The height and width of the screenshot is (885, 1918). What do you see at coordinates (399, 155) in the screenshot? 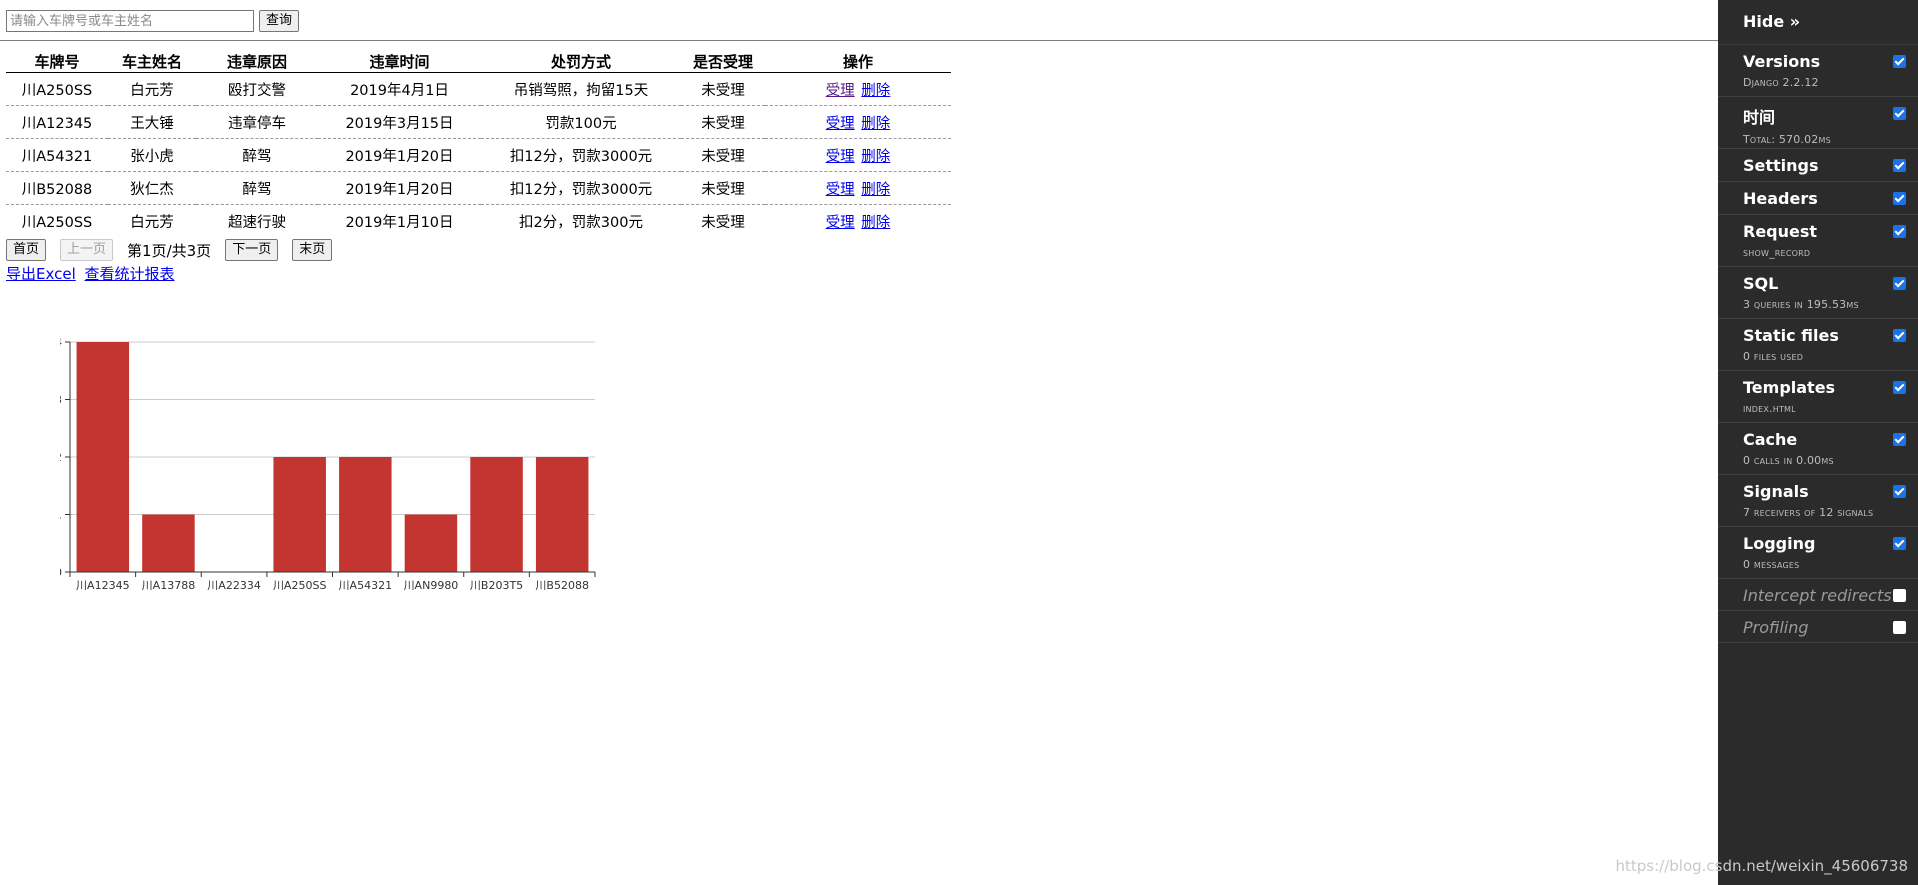
I see `cell-time: 2019年1月20日` at bounding box center [399, 155].